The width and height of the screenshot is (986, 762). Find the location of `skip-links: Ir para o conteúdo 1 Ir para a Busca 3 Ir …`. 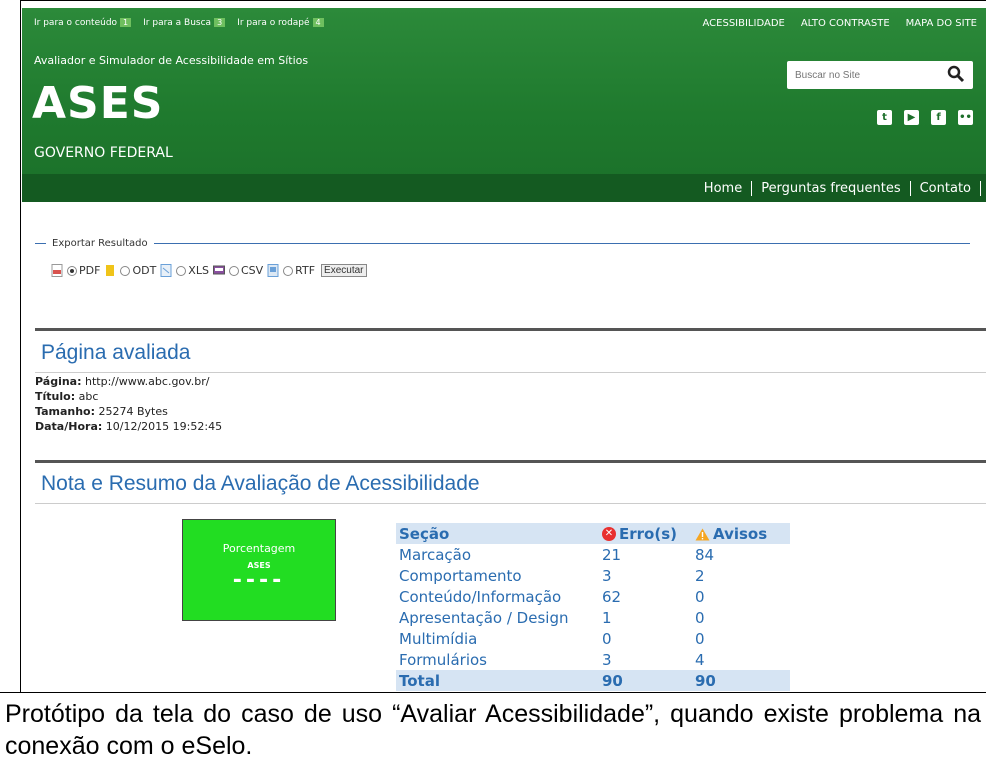

skip-links: Ir para o conteúdo 1 Ir para a Busca 3 Ir … is located at coordinates (182, 23).